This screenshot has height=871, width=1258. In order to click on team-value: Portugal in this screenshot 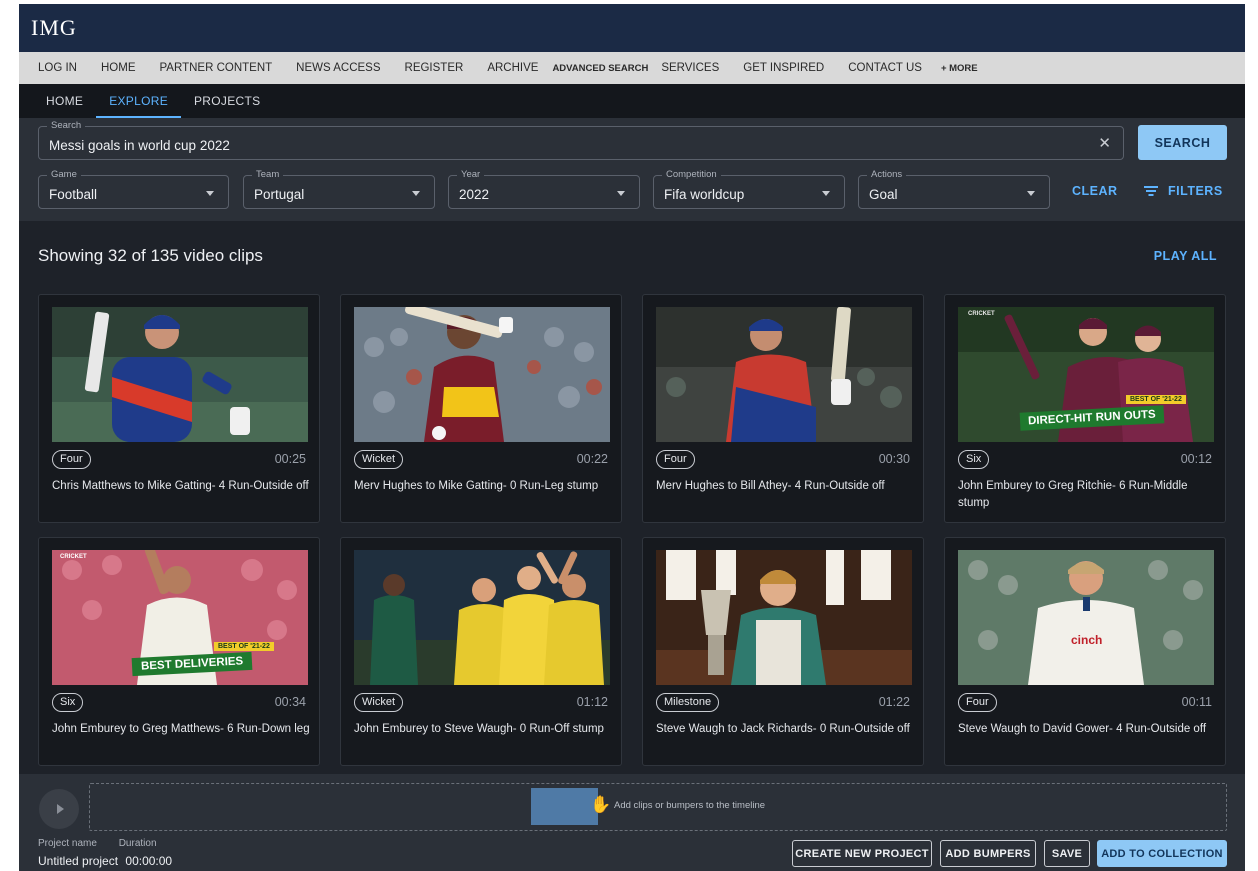, I will do `click(279, 194)`.